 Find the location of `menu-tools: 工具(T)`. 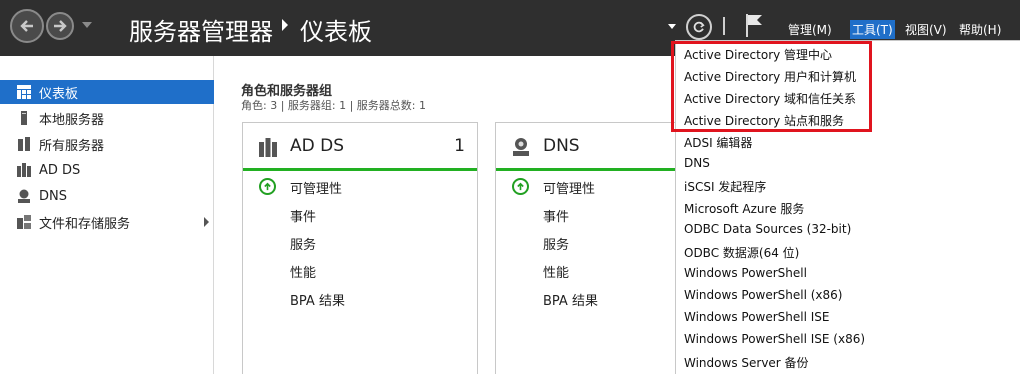

menu-tools: 工具(T) is located at coordinates (872, 29).